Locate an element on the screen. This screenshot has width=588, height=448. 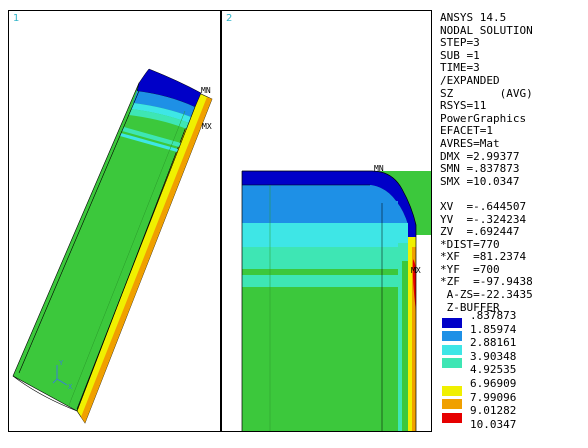
legend-value: 6.96909 is located at coordinates (493, 383).